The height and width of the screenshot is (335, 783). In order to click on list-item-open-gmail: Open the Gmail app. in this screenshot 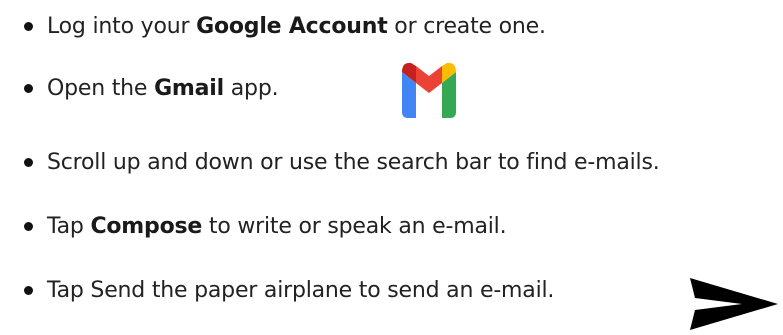, I will do `click(139, 88)`.